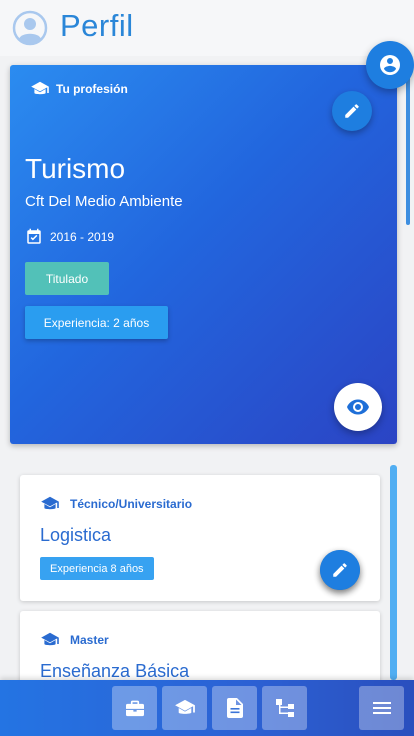 This screenshot has width=414, height=736. What do you see at coordinates (92, 89) in the screenshot?
I see `profession-tag-label: Tu profesión` at bounding box center [92, 89].